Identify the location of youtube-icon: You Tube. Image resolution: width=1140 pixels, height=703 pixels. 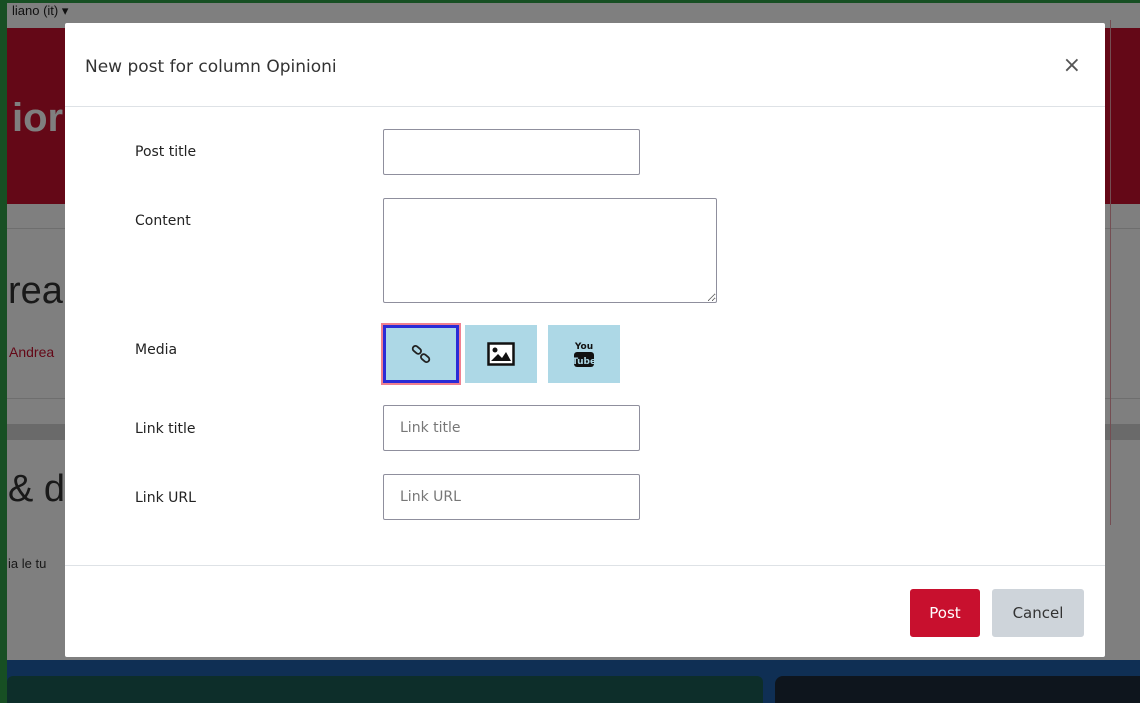
(584, 354).